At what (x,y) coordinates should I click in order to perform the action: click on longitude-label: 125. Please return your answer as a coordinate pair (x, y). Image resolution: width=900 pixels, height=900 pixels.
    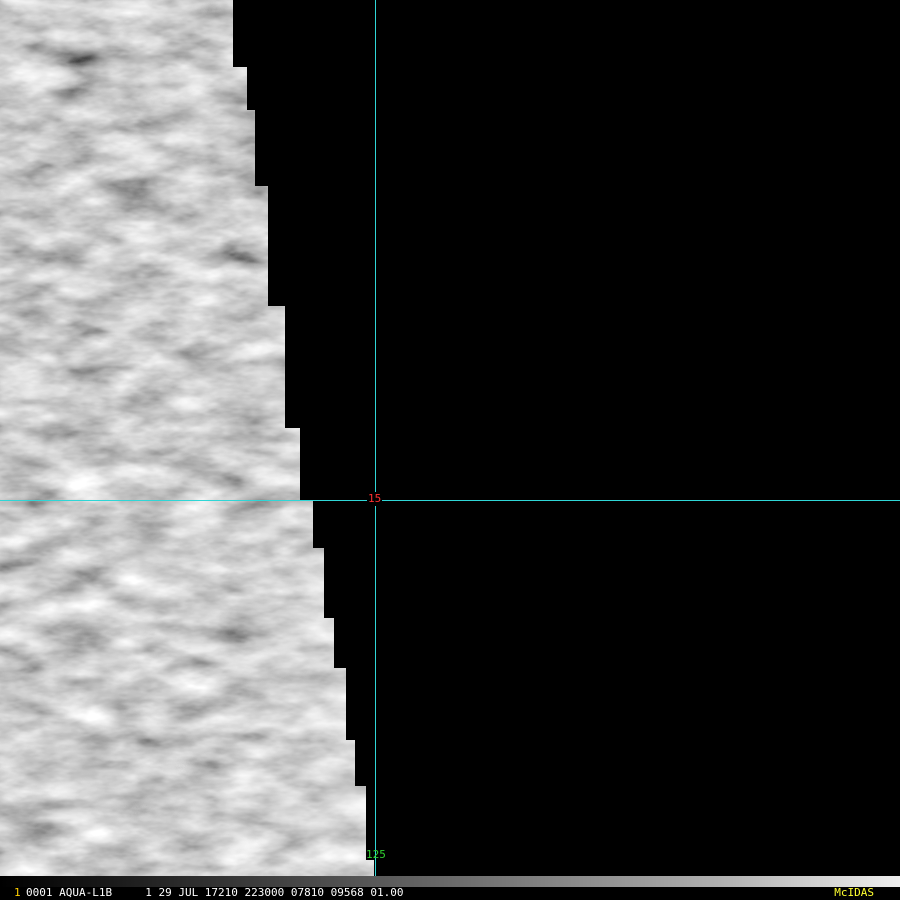
    Looking at the image, I should click on (376, 854).